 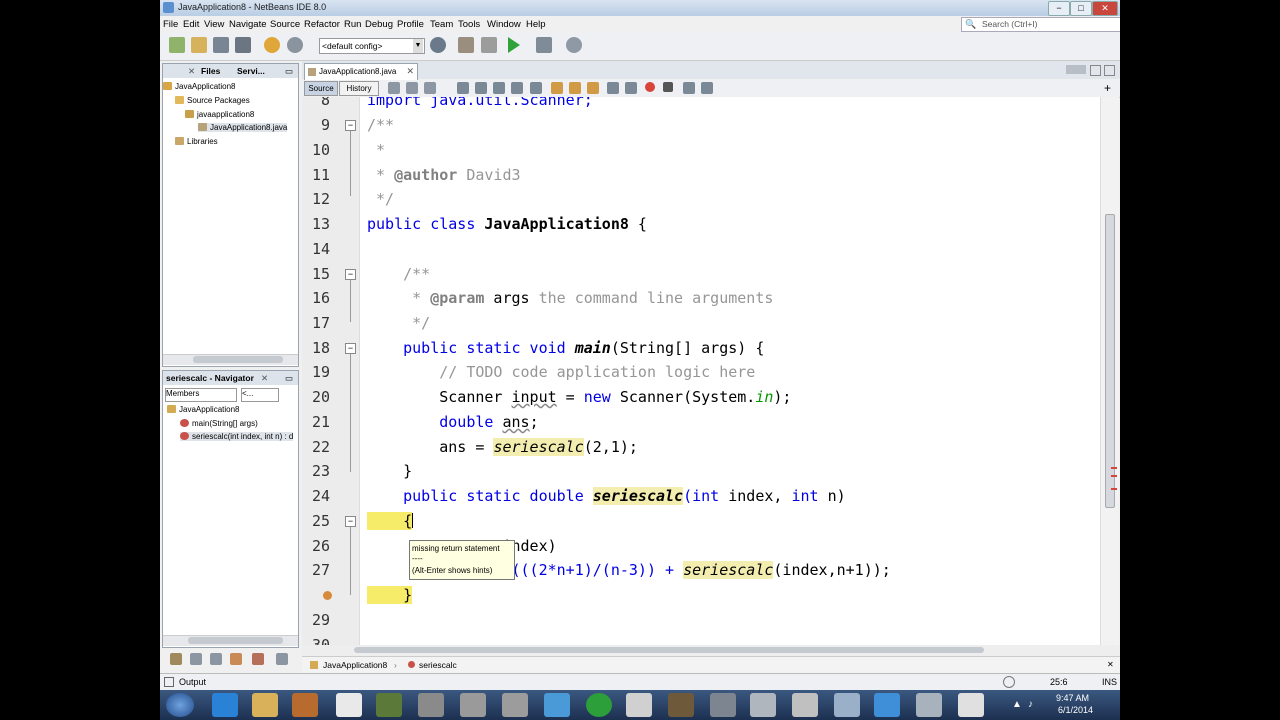 What do you see at coordinates (689, 88) in the screenshot?
I see `comment-icon` at bounding box center [689, 88].